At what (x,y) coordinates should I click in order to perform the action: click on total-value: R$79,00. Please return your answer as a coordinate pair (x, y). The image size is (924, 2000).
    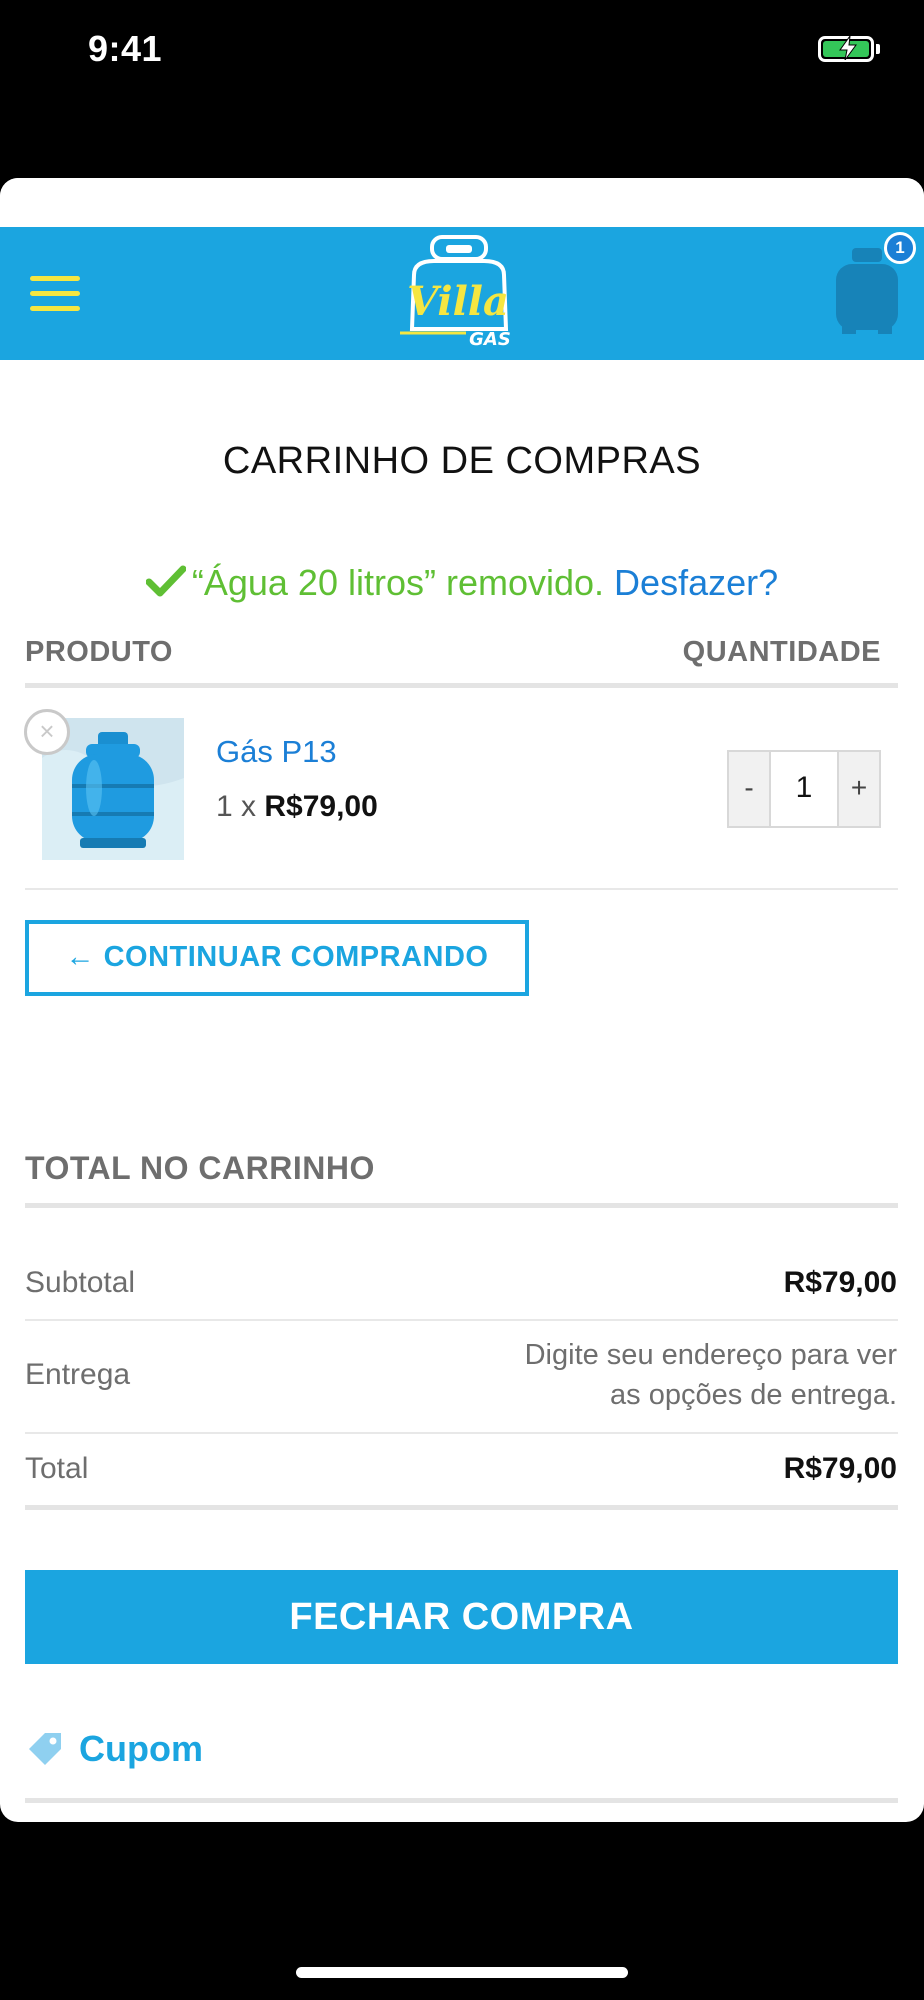
    Looking at the image, I should click on (840, 1468).